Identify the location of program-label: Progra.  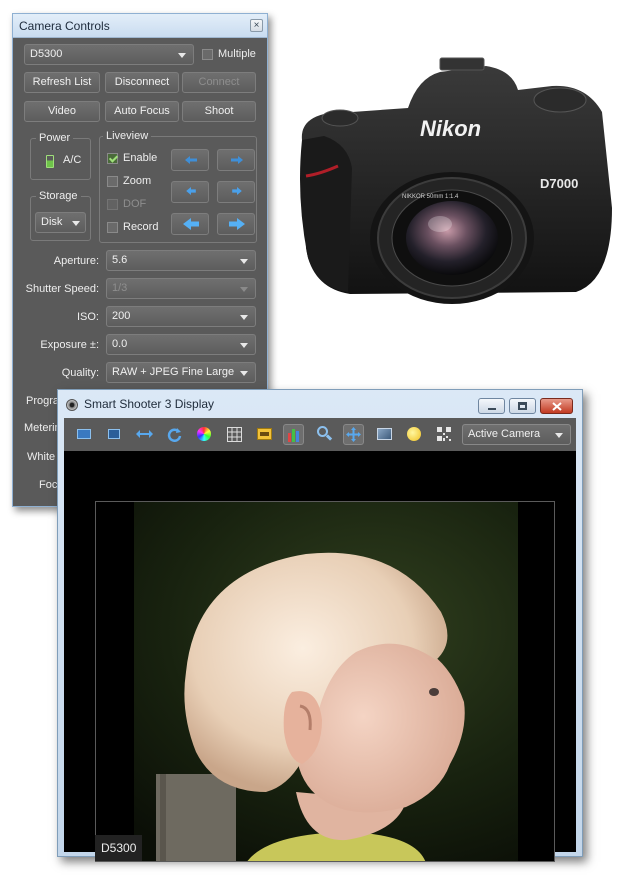
(43, 401).